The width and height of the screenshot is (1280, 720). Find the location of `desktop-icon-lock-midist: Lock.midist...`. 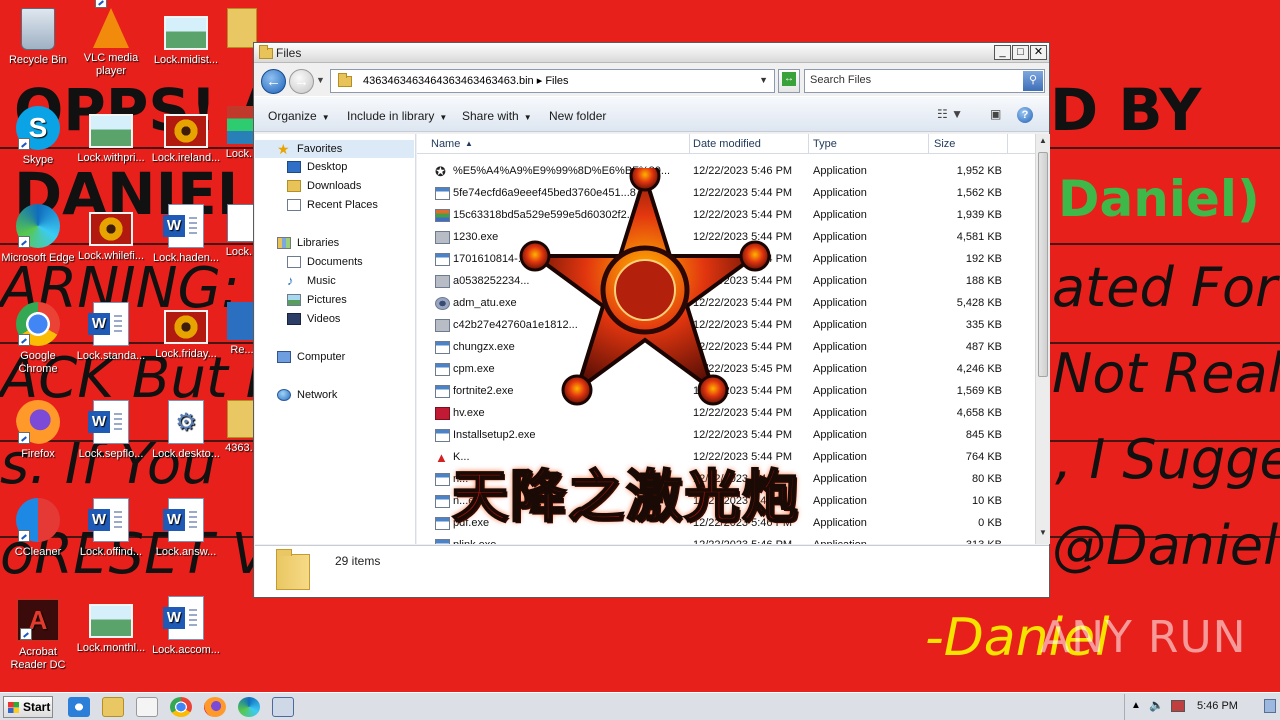

desktop-icon-lock-midist: Lock.midist... is located at coordinates (186, 41).